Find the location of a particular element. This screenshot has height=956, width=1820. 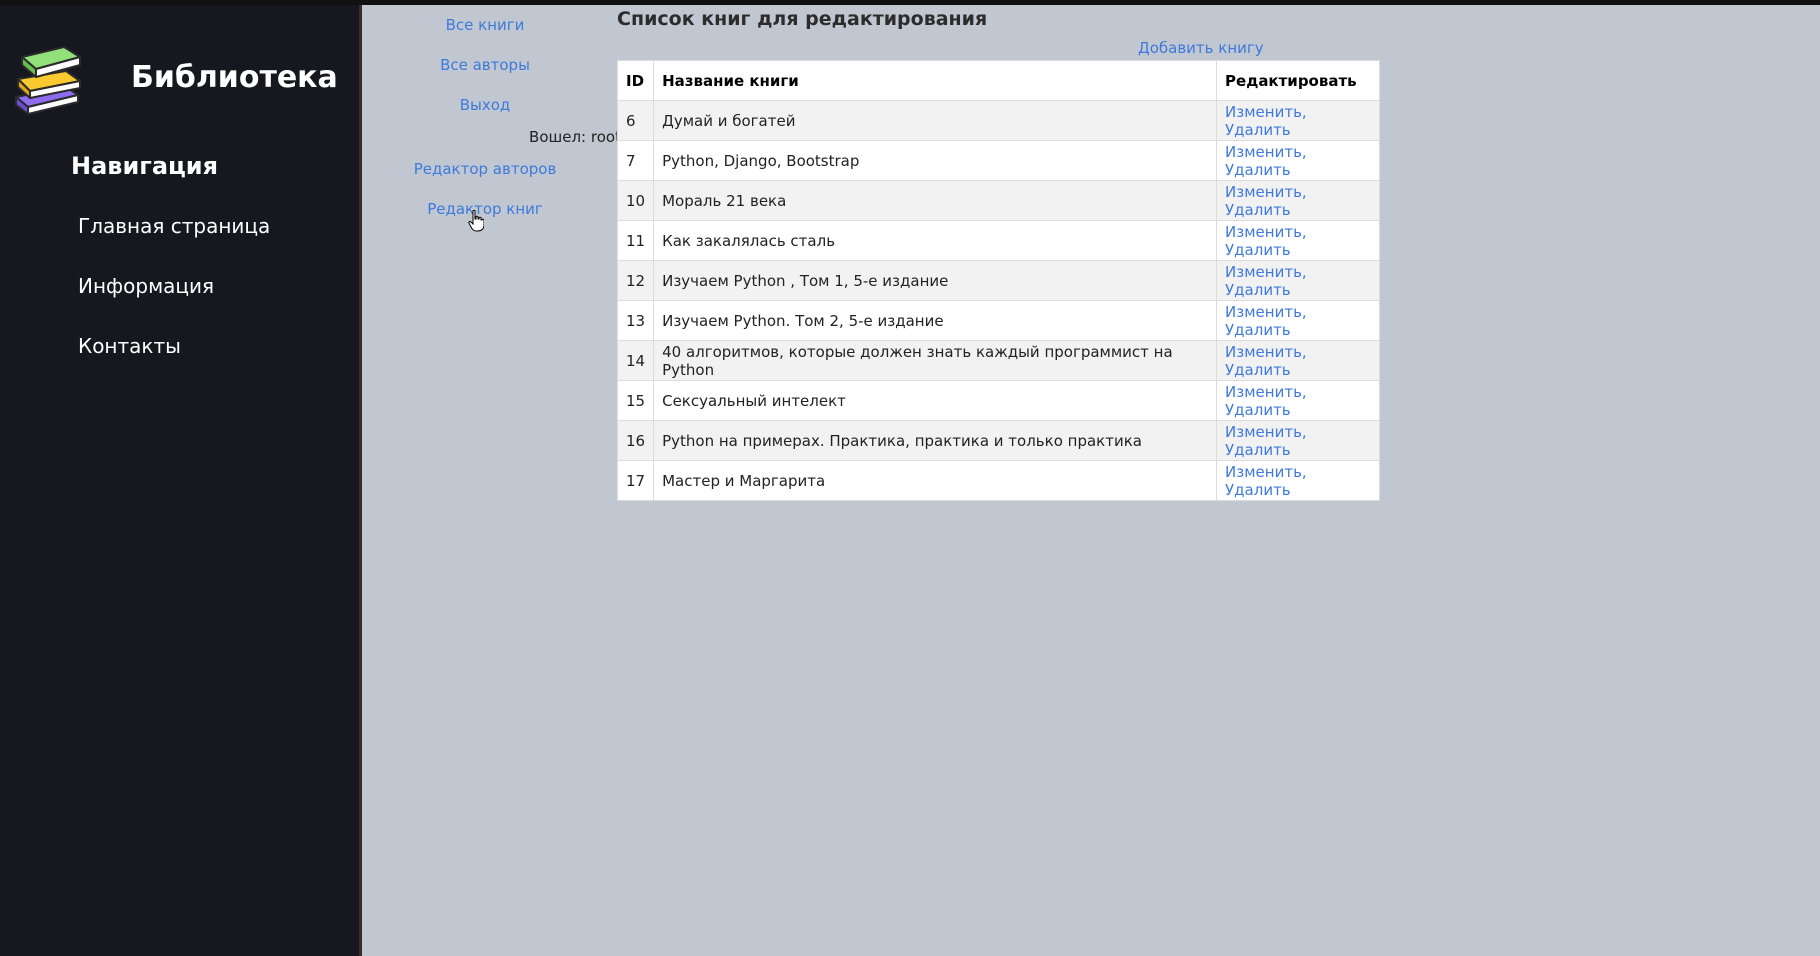

cell-id: 17 is located at coordinates (635, 480).